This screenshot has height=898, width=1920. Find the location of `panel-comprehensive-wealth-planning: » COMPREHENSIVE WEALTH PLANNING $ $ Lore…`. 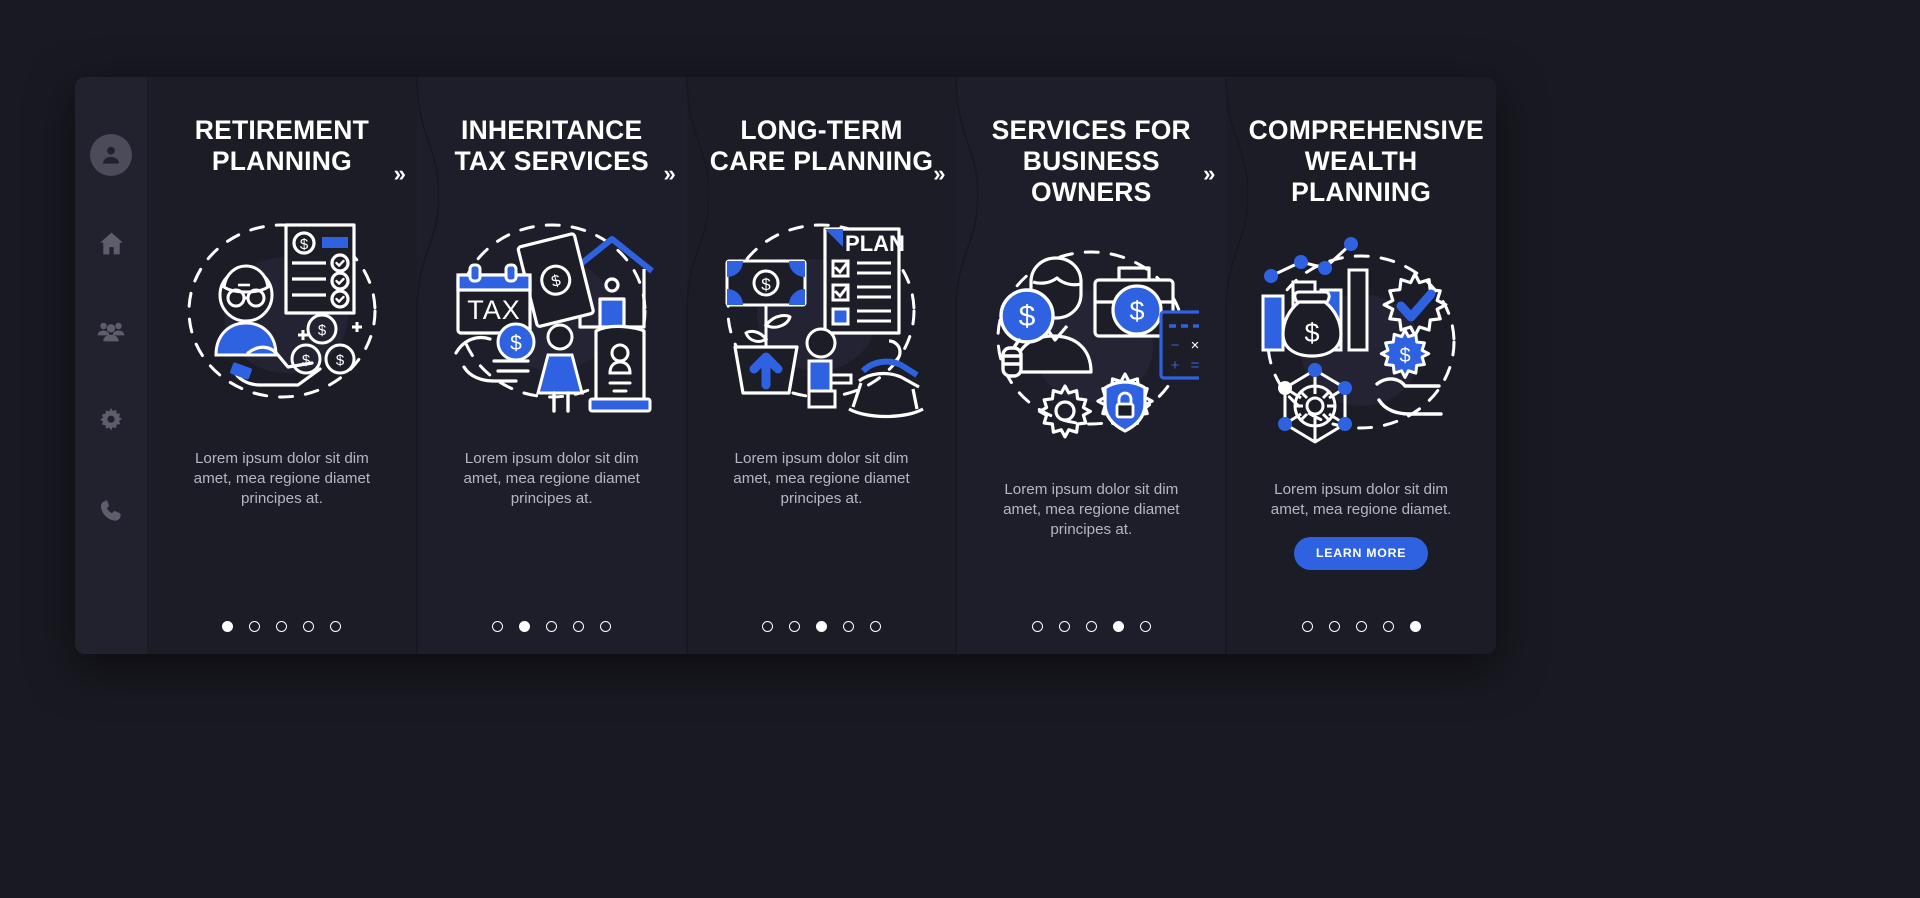

panel-comprehensive-wealth-planning: » COMPREHENSIVE WEALTH PLANNING $ $ Lore… is located at coordinates (1349, 365).